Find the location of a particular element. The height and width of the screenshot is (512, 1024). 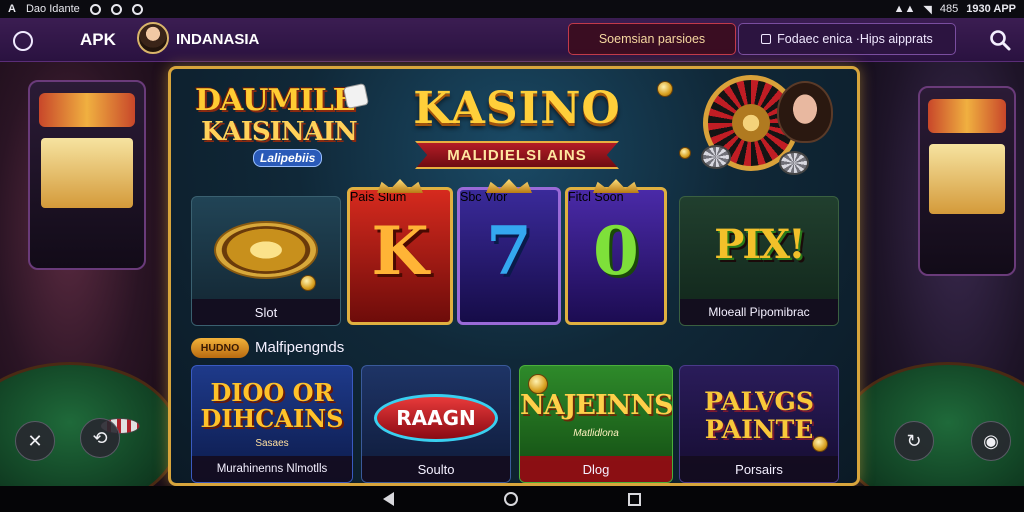

game-card-k: K Pais Slum is located at coordinates (400, 252).